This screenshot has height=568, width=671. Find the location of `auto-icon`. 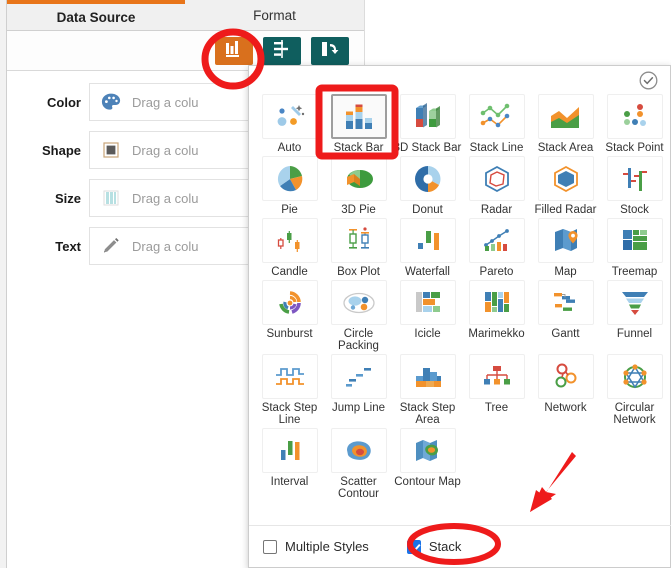

auto-icon is located at coordinates (289, 116).